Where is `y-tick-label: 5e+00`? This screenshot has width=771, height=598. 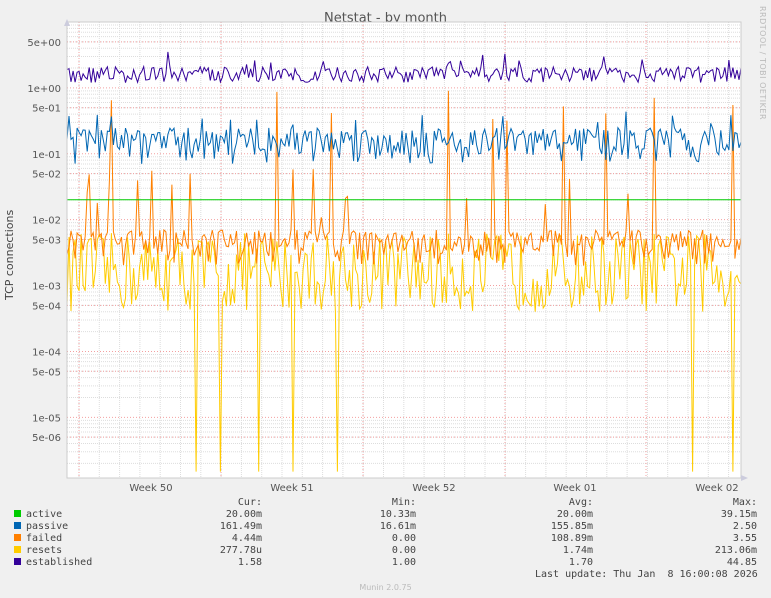
y-tick-label: 5e+00 is located at coordinates (44, 43).